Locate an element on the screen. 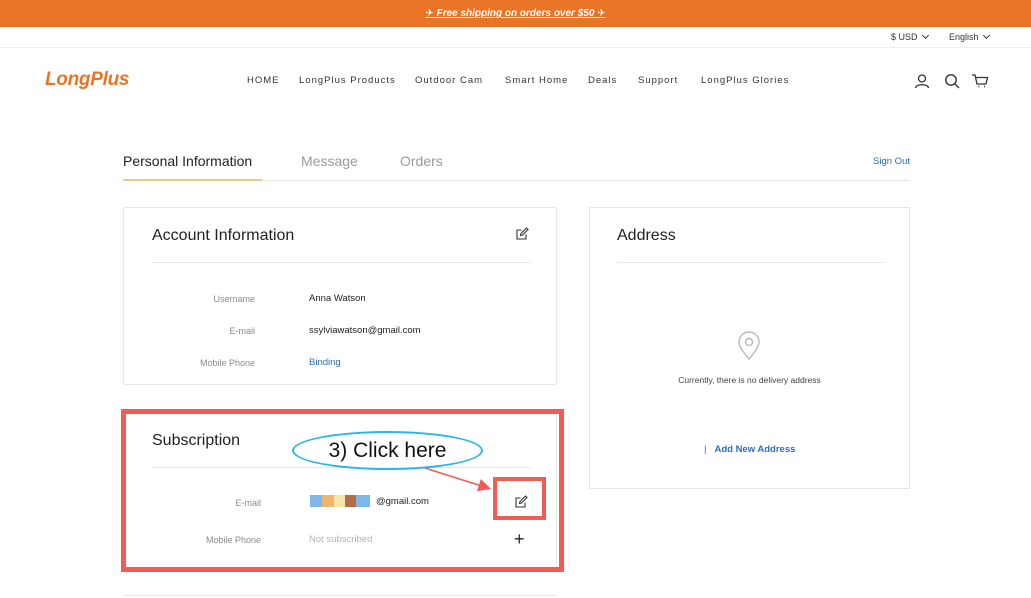  promo-banner: ✈ Free shipping on orders over $50 ✈ is located at coordinates (515, 13).